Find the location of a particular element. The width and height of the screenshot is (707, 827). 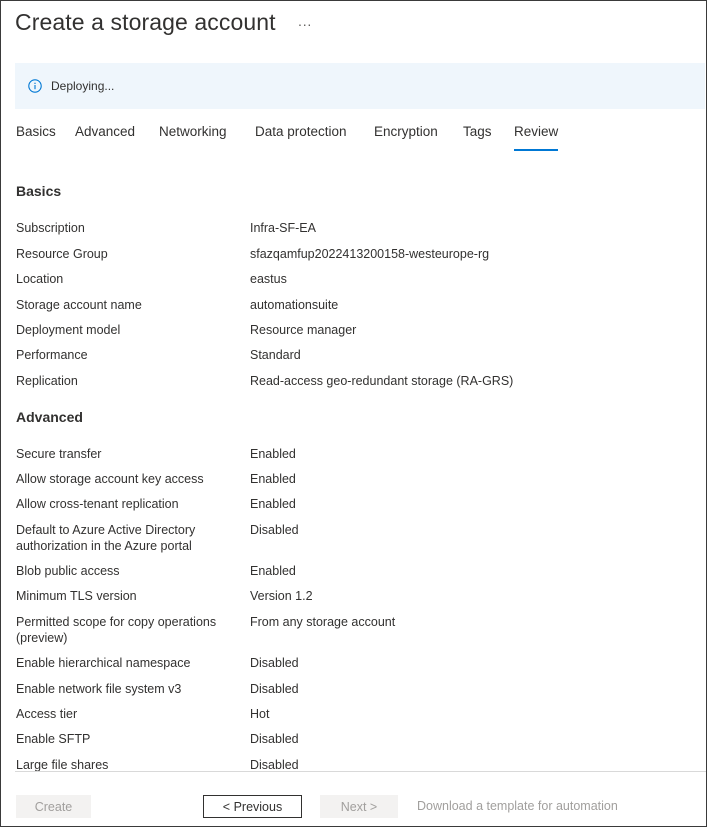

row-label: Replication is located at coordinates (47, 381).